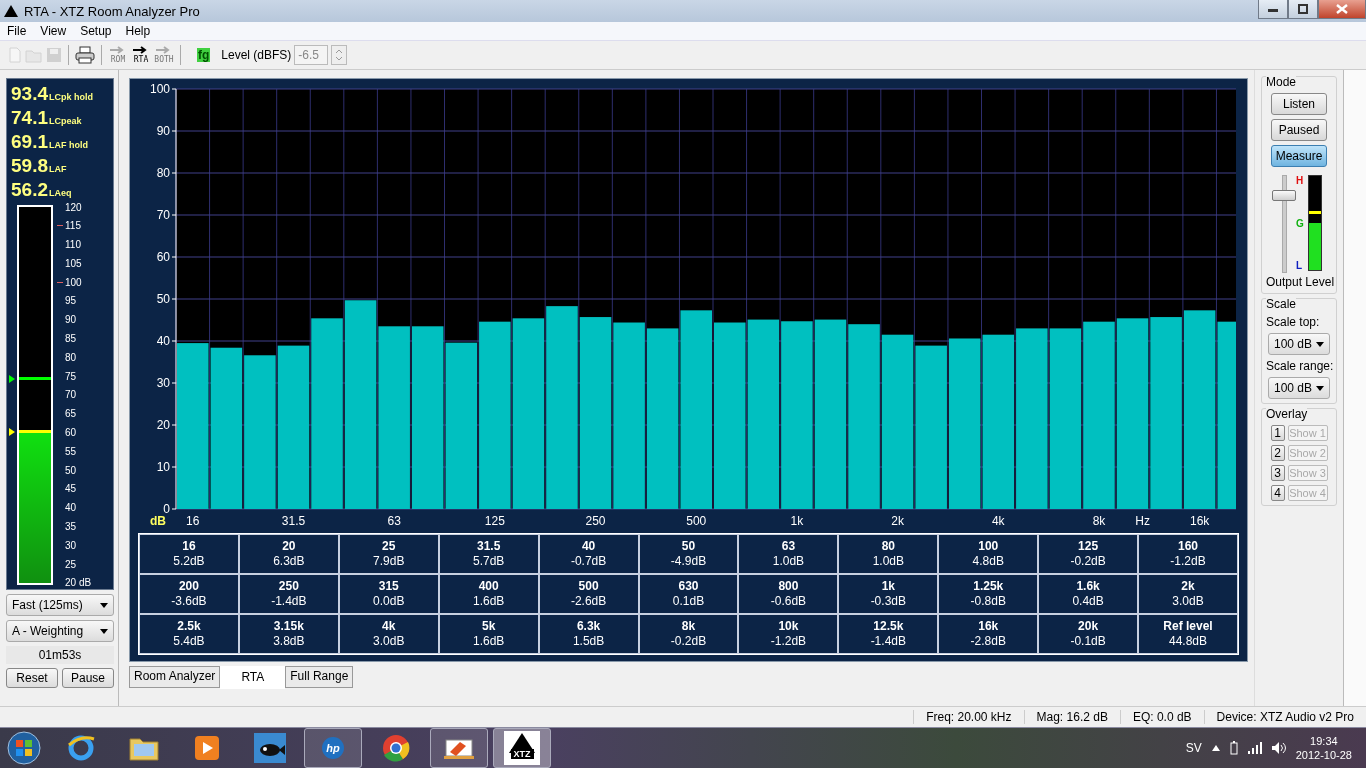 Image resolution: width=1366 pixels, height=768 pixels. What do you see at coordinates (588, 594) in the screenshot?
I see `band-cell: 500 -2.6dB` at bounding box center [588, 594].